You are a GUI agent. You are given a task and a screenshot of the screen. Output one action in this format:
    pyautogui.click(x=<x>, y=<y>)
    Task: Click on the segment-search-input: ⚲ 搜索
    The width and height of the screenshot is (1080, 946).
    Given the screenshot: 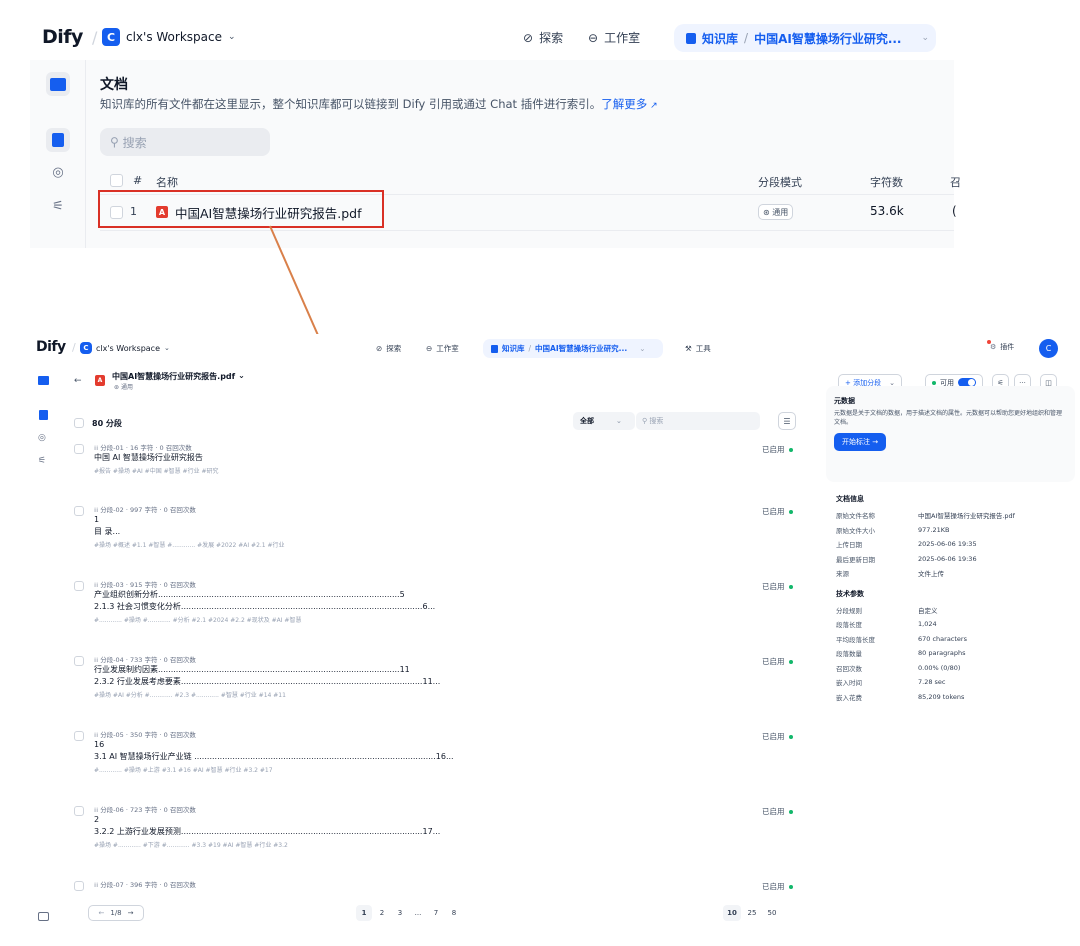 What is the action you would take?
    pyautogui.click(x=698, y=421)
    